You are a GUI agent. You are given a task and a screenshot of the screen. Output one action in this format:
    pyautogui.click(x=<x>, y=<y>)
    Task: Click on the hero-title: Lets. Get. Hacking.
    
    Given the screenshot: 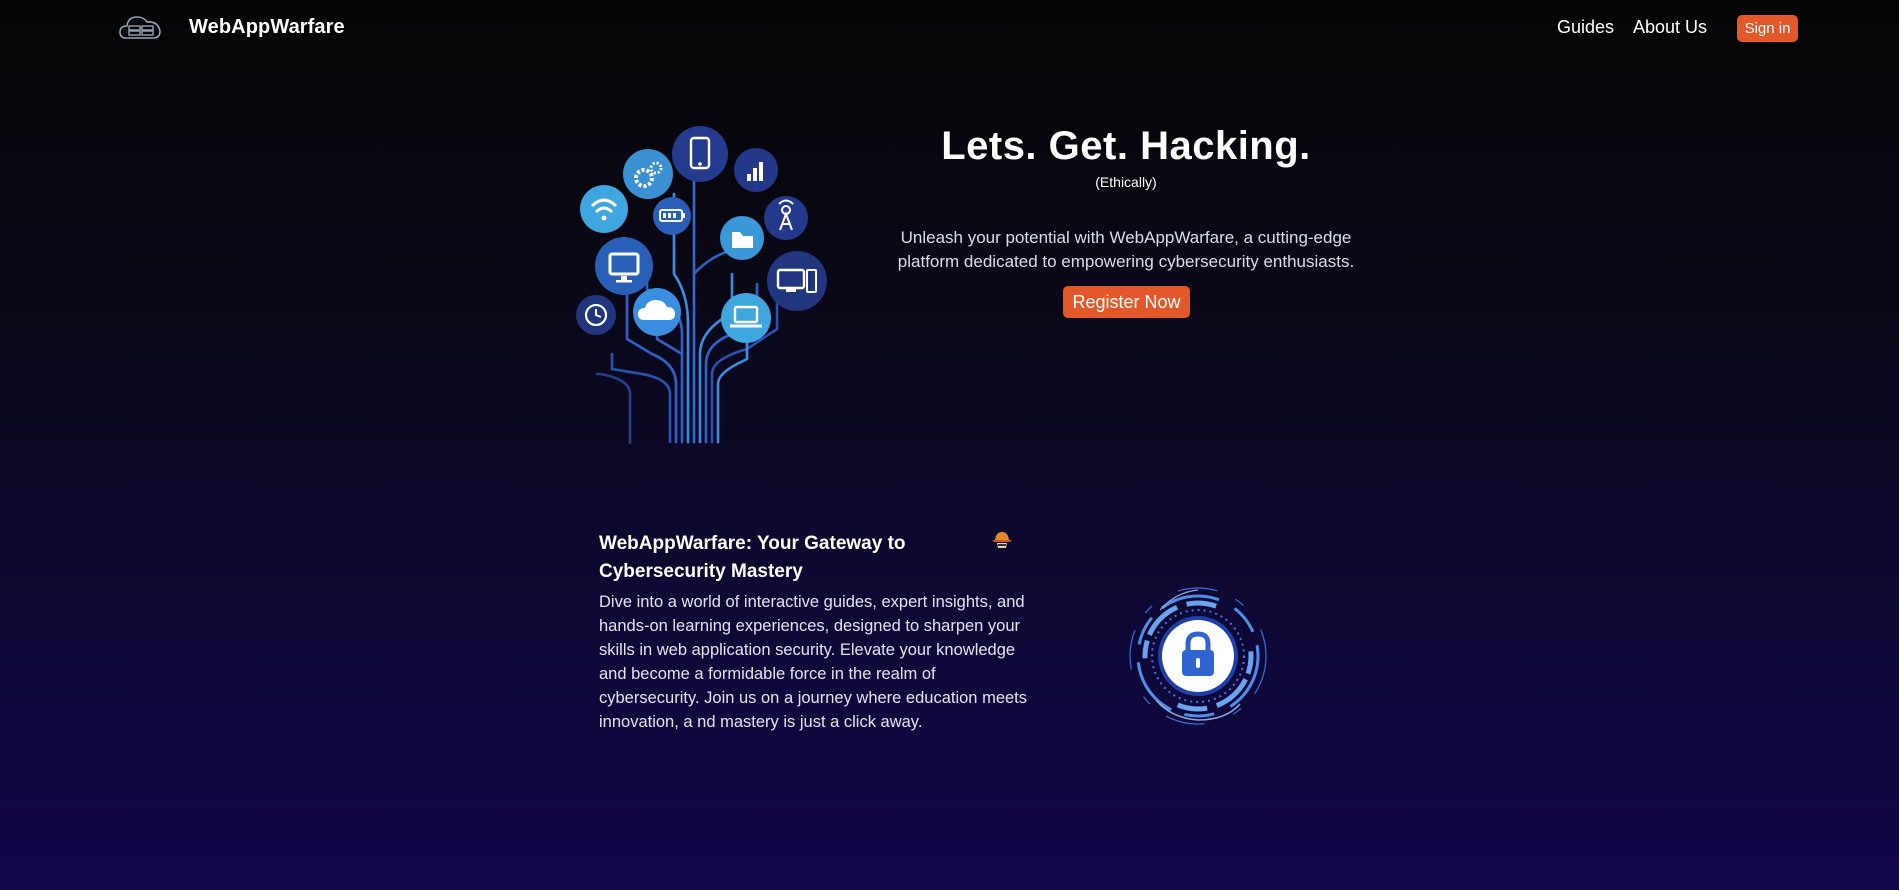 What is the action you would take?
    pyautogui.click(x=1126, y=146)
    